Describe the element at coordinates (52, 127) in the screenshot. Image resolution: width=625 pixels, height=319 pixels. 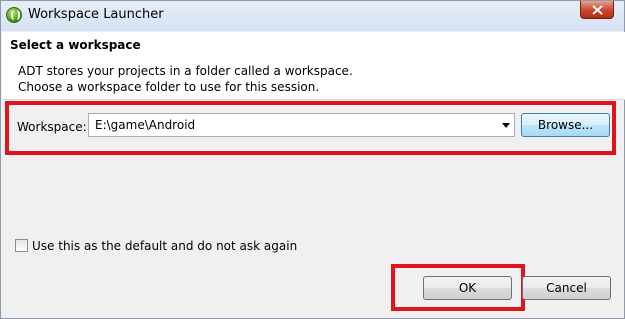
I see `workspace-label: Workspace:` at that location.